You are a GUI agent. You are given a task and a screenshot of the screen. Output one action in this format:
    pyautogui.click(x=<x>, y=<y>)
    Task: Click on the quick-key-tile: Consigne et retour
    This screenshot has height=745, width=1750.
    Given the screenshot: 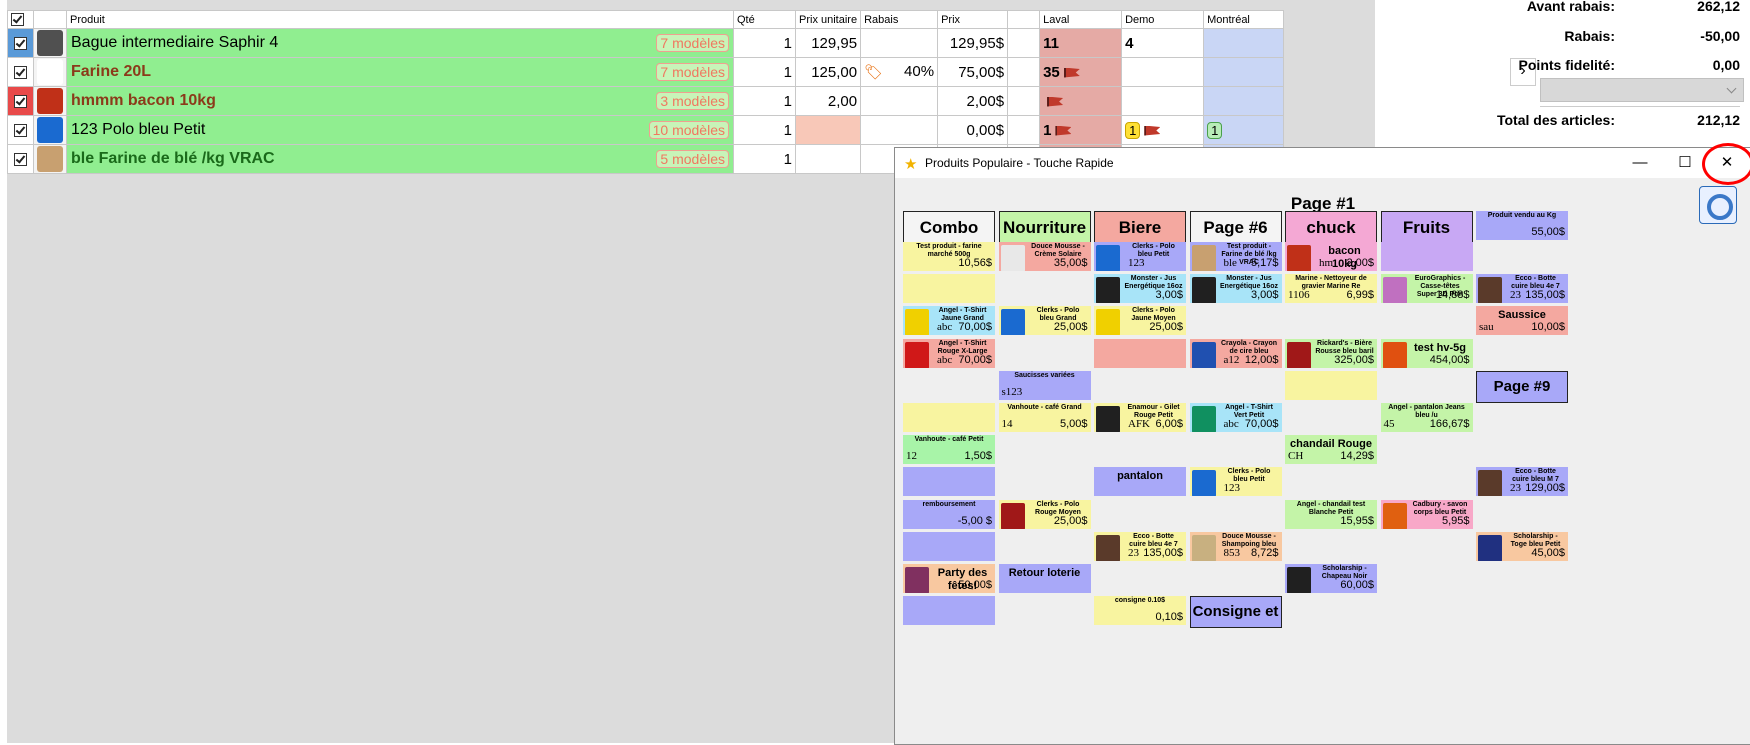 What is the action you would take?
    pyautogui.click(x=1235, y=612)
    